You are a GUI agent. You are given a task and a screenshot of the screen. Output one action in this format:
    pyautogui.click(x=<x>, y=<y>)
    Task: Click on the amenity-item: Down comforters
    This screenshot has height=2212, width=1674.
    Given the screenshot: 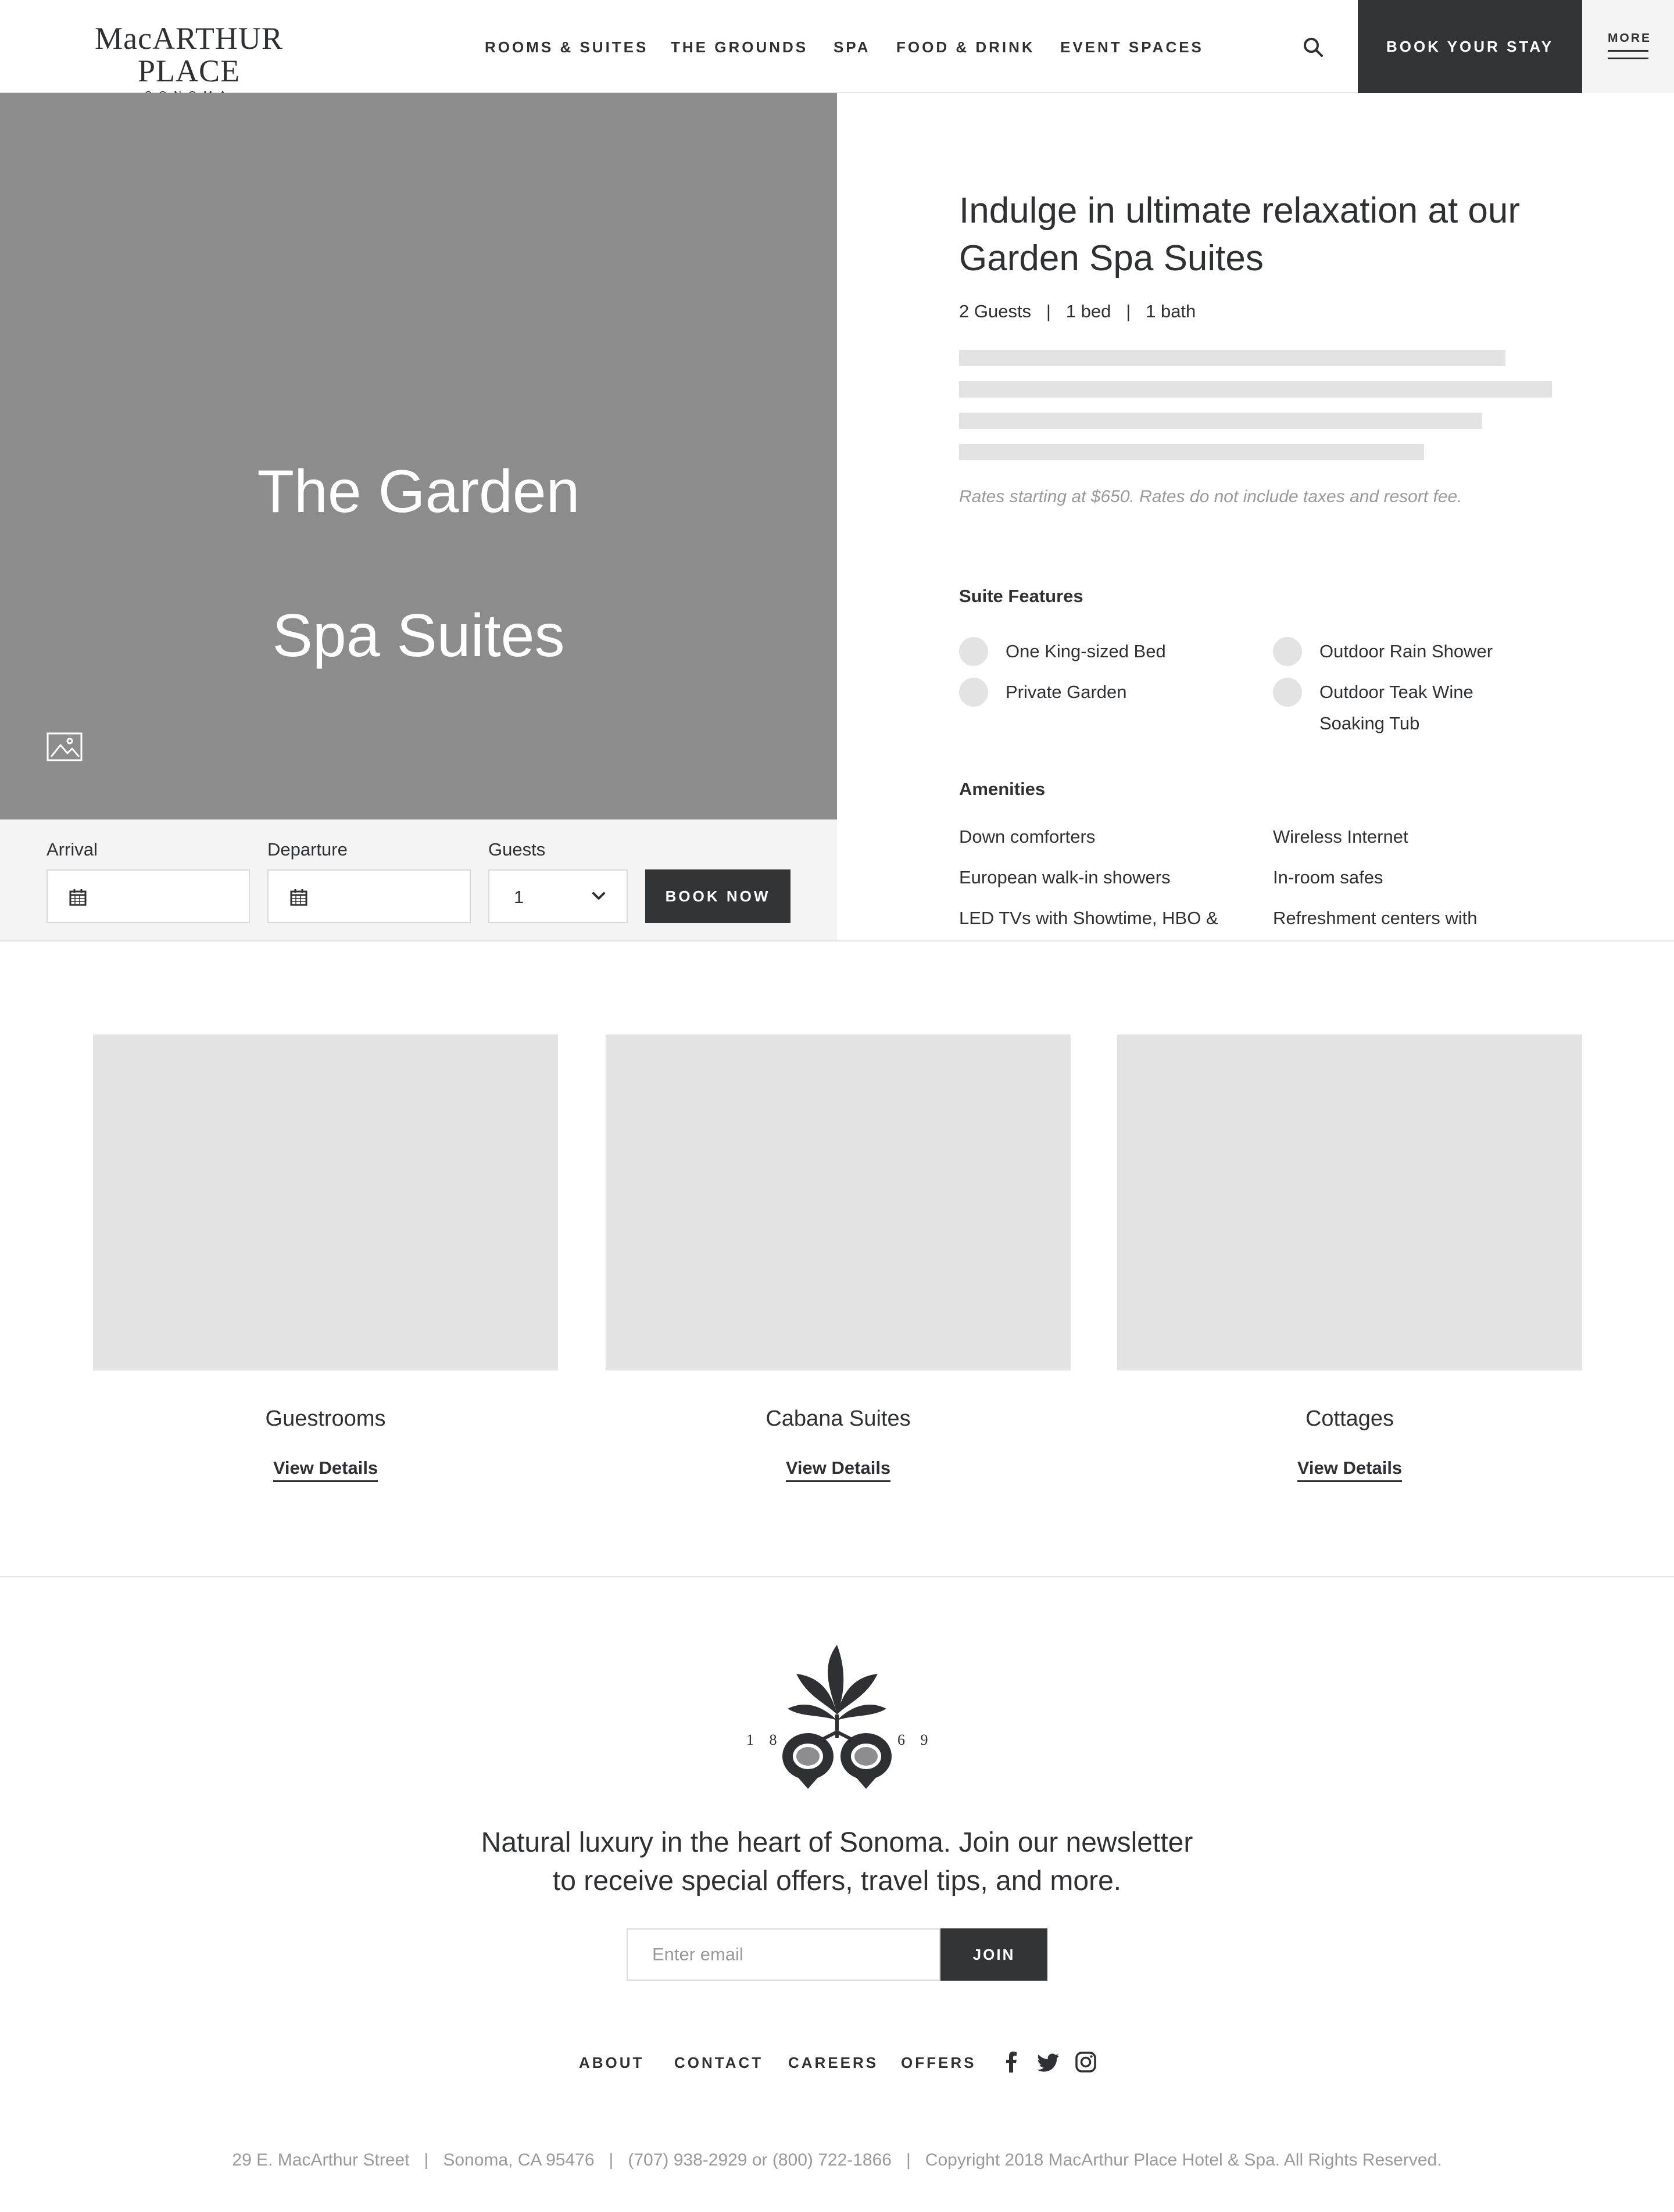 What is the action you would take?
    pyautogui.click(x=1027, y=836)
    